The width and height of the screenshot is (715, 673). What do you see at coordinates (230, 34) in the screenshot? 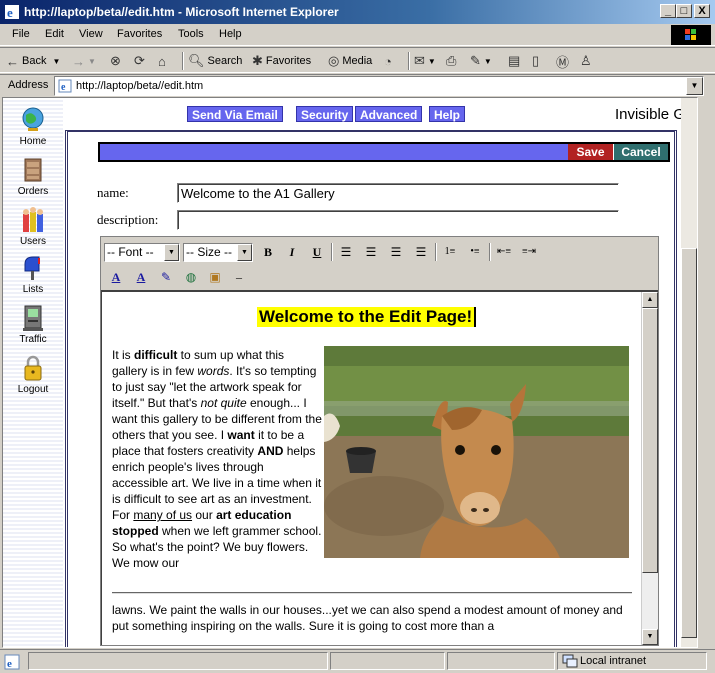
I see `menu-help: Help` at bounding box center [230, 34].